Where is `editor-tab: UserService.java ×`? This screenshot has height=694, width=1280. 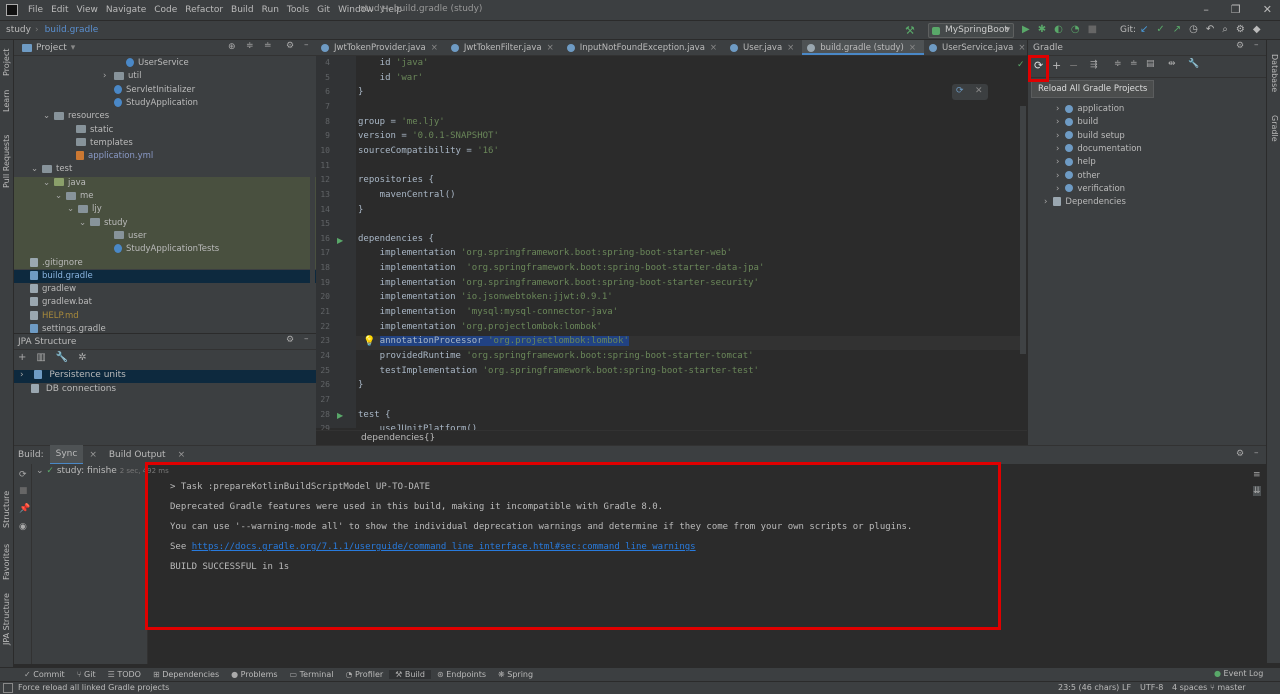
editor-tab: UserService.java × is located at coordinates (978, 47).